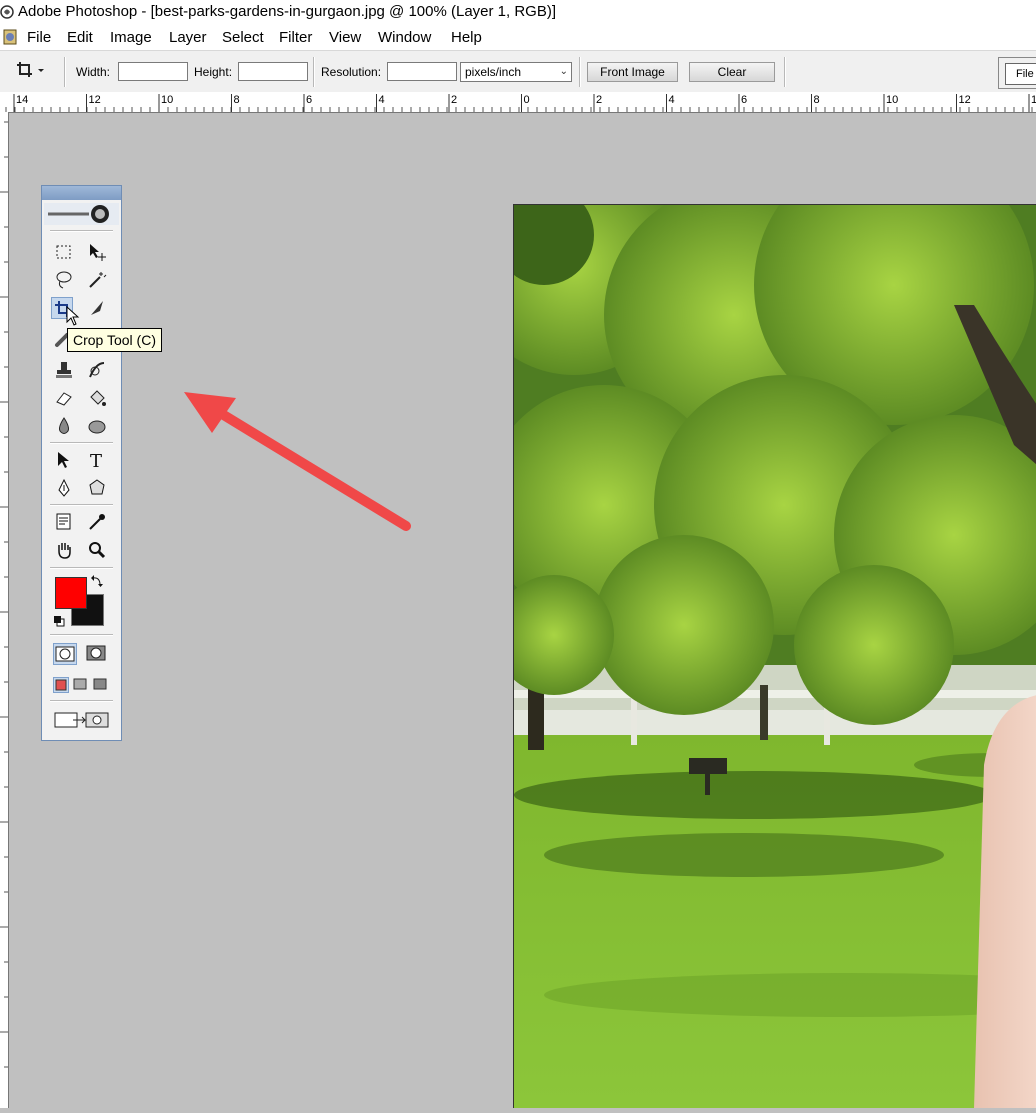  I want to click on paint-bucket-icon, so click(98, 398).